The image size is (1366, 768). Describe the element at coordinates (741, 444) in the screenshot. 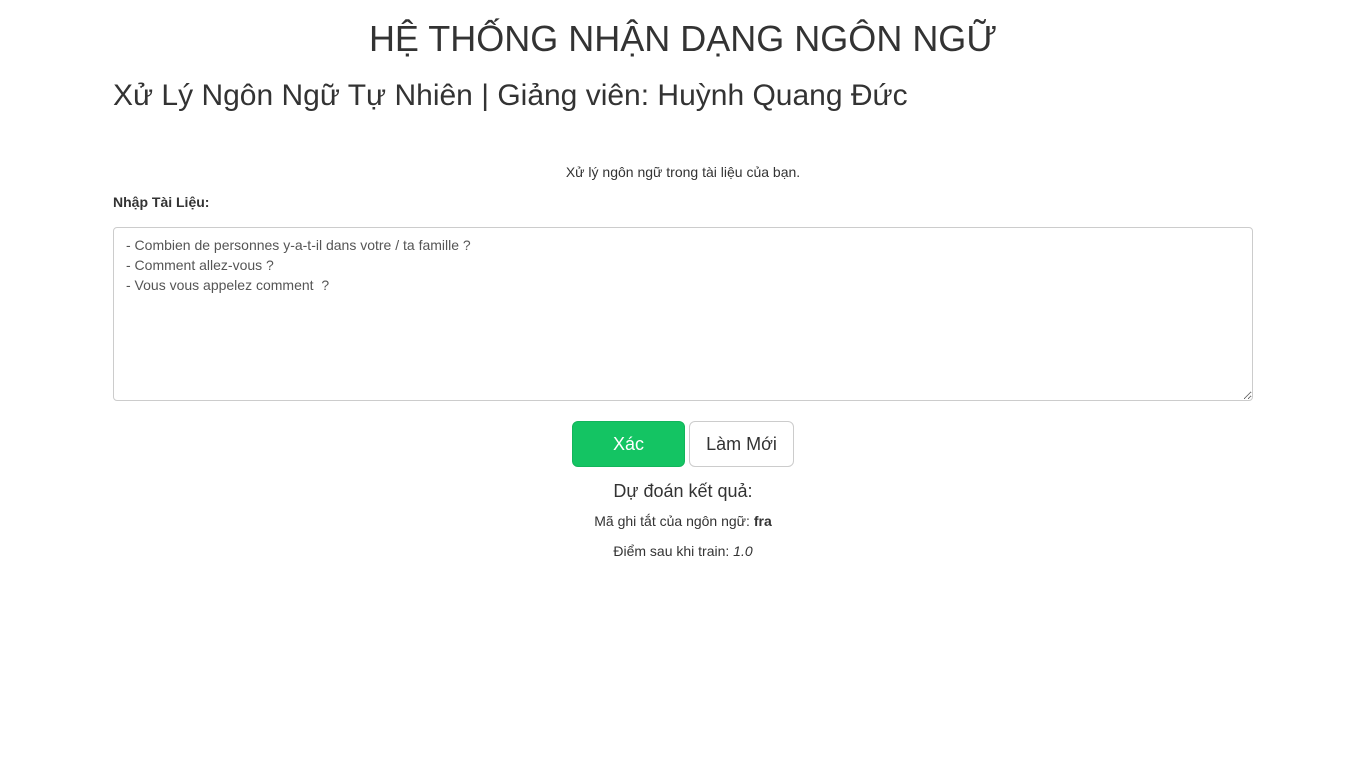

I see `reset-button: Làm Mới` at that location.